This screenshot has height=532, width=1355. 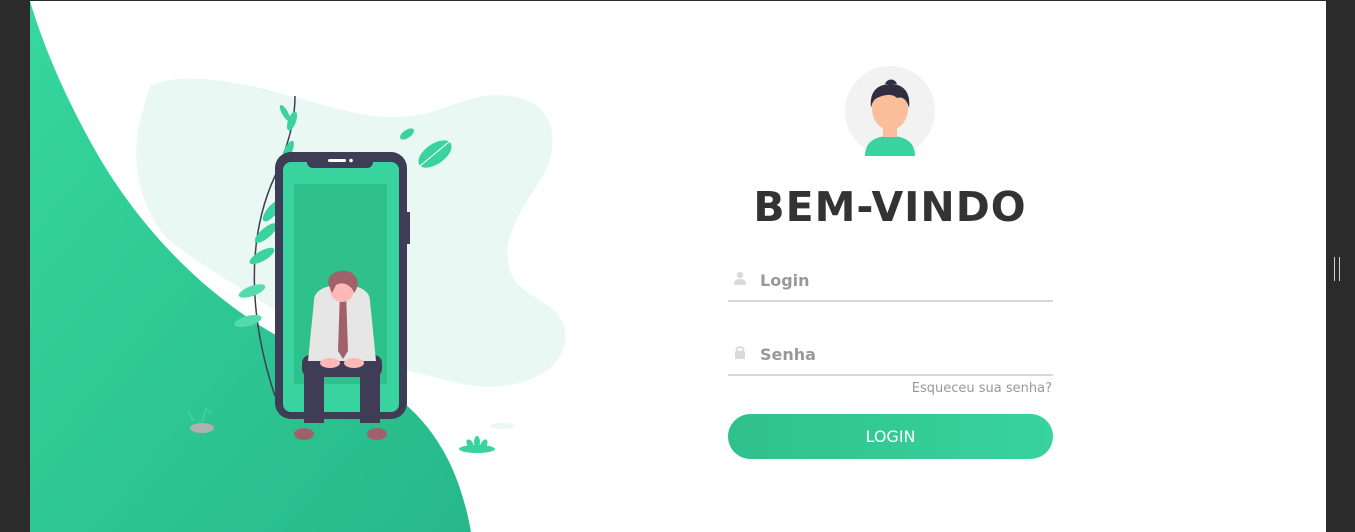 I want to click on login-button: LOGIN, so click(x=890, y=436).